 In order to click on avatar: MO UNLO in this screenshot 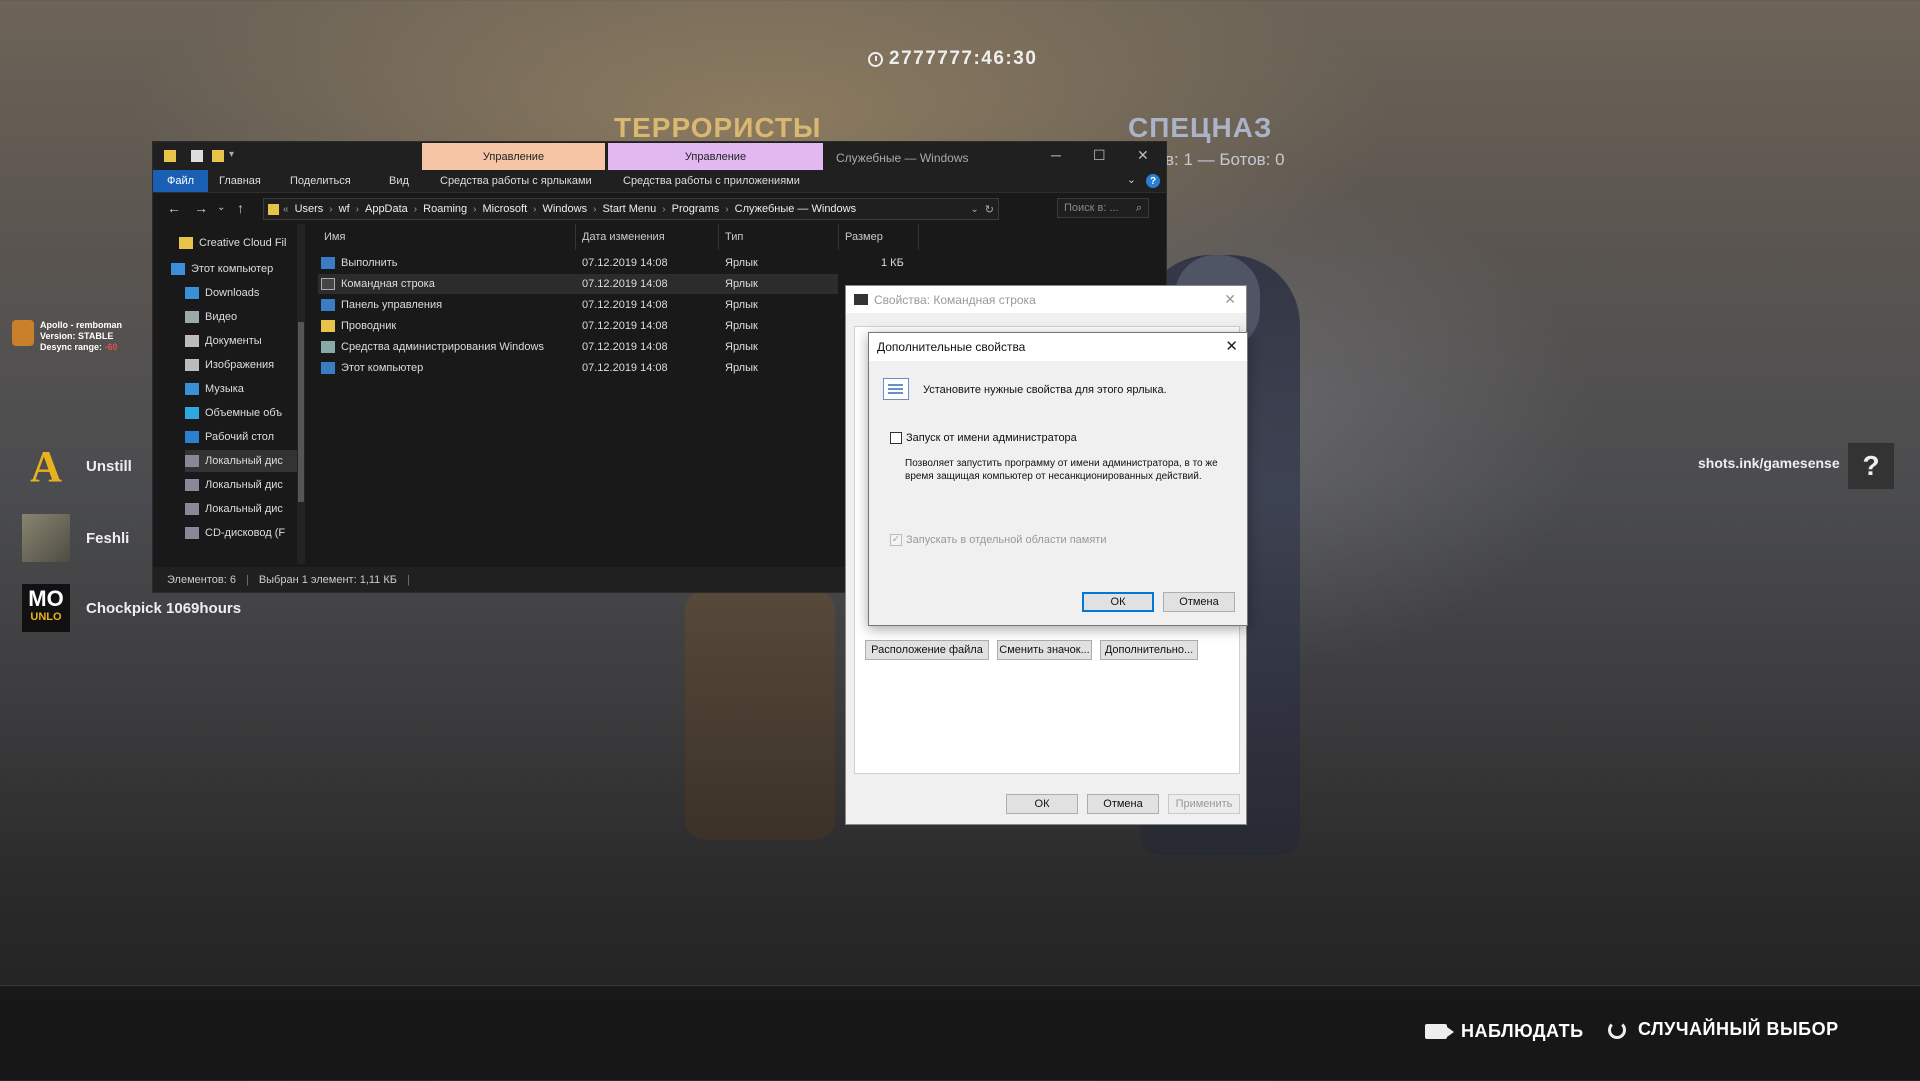, I will do `click(46, 608)`.